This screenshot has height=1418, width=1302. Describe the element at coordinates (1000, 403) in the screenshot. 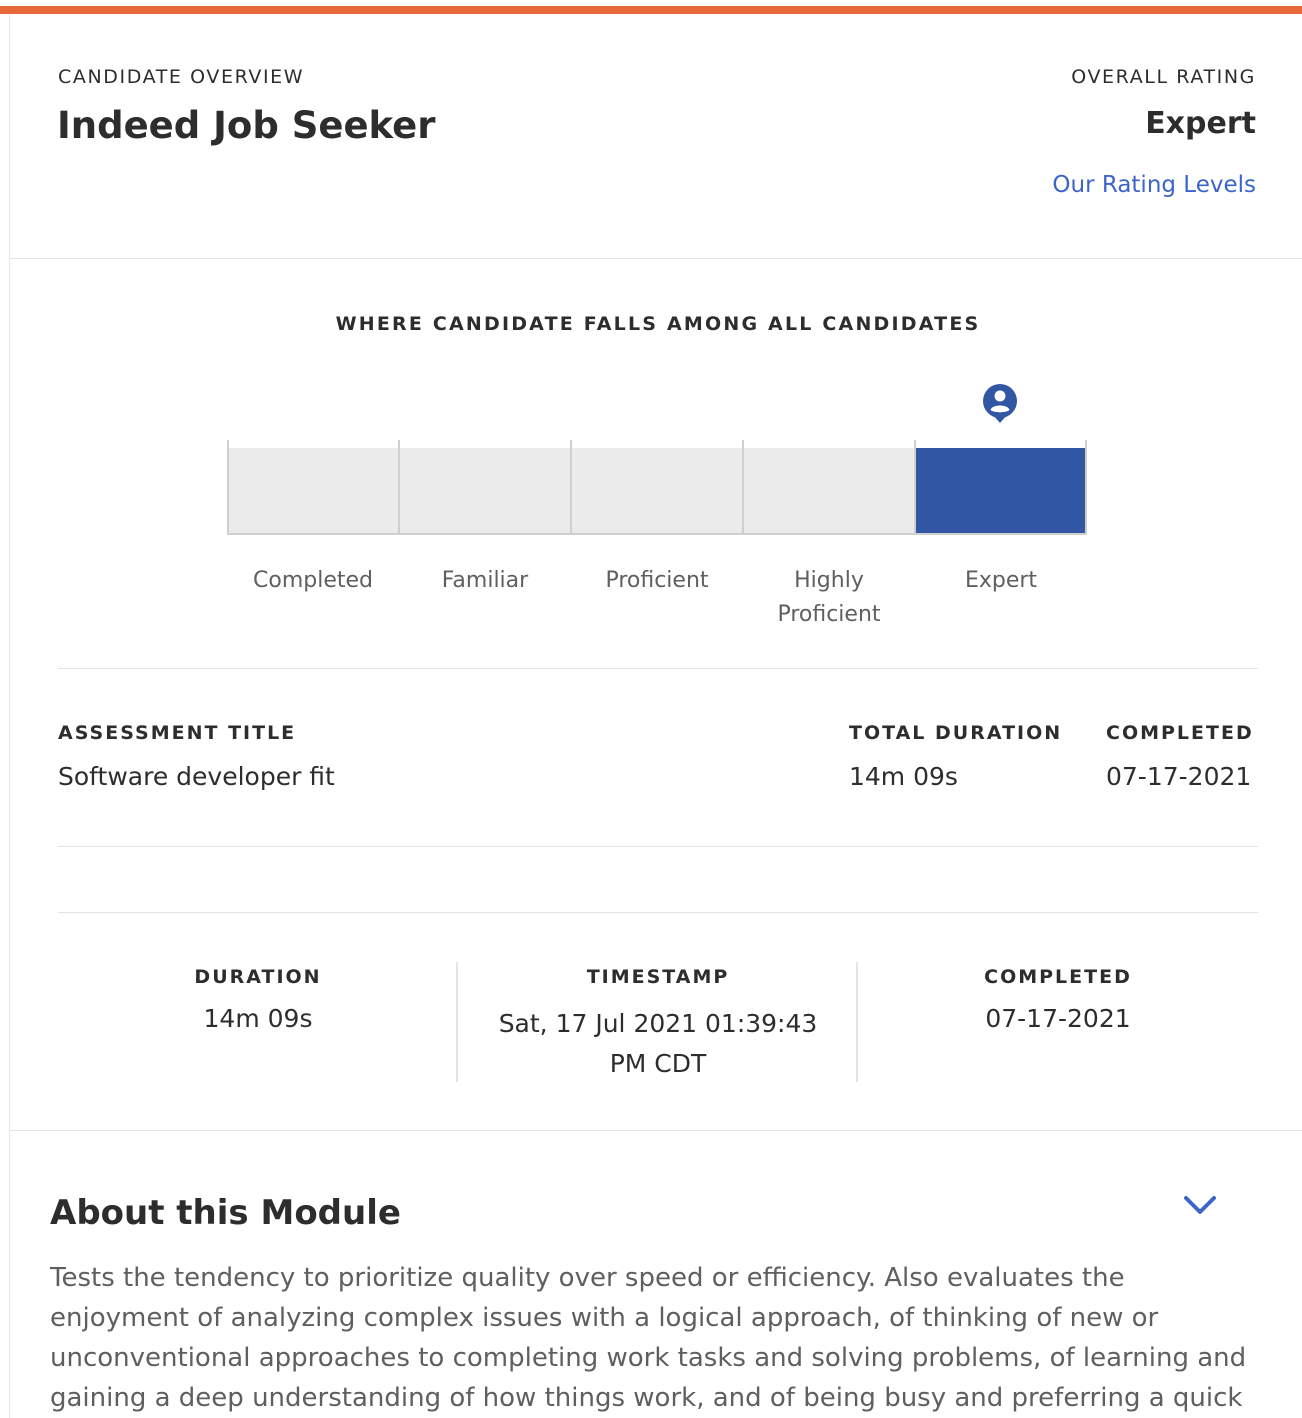

I see `person-pin-icon` at that location.